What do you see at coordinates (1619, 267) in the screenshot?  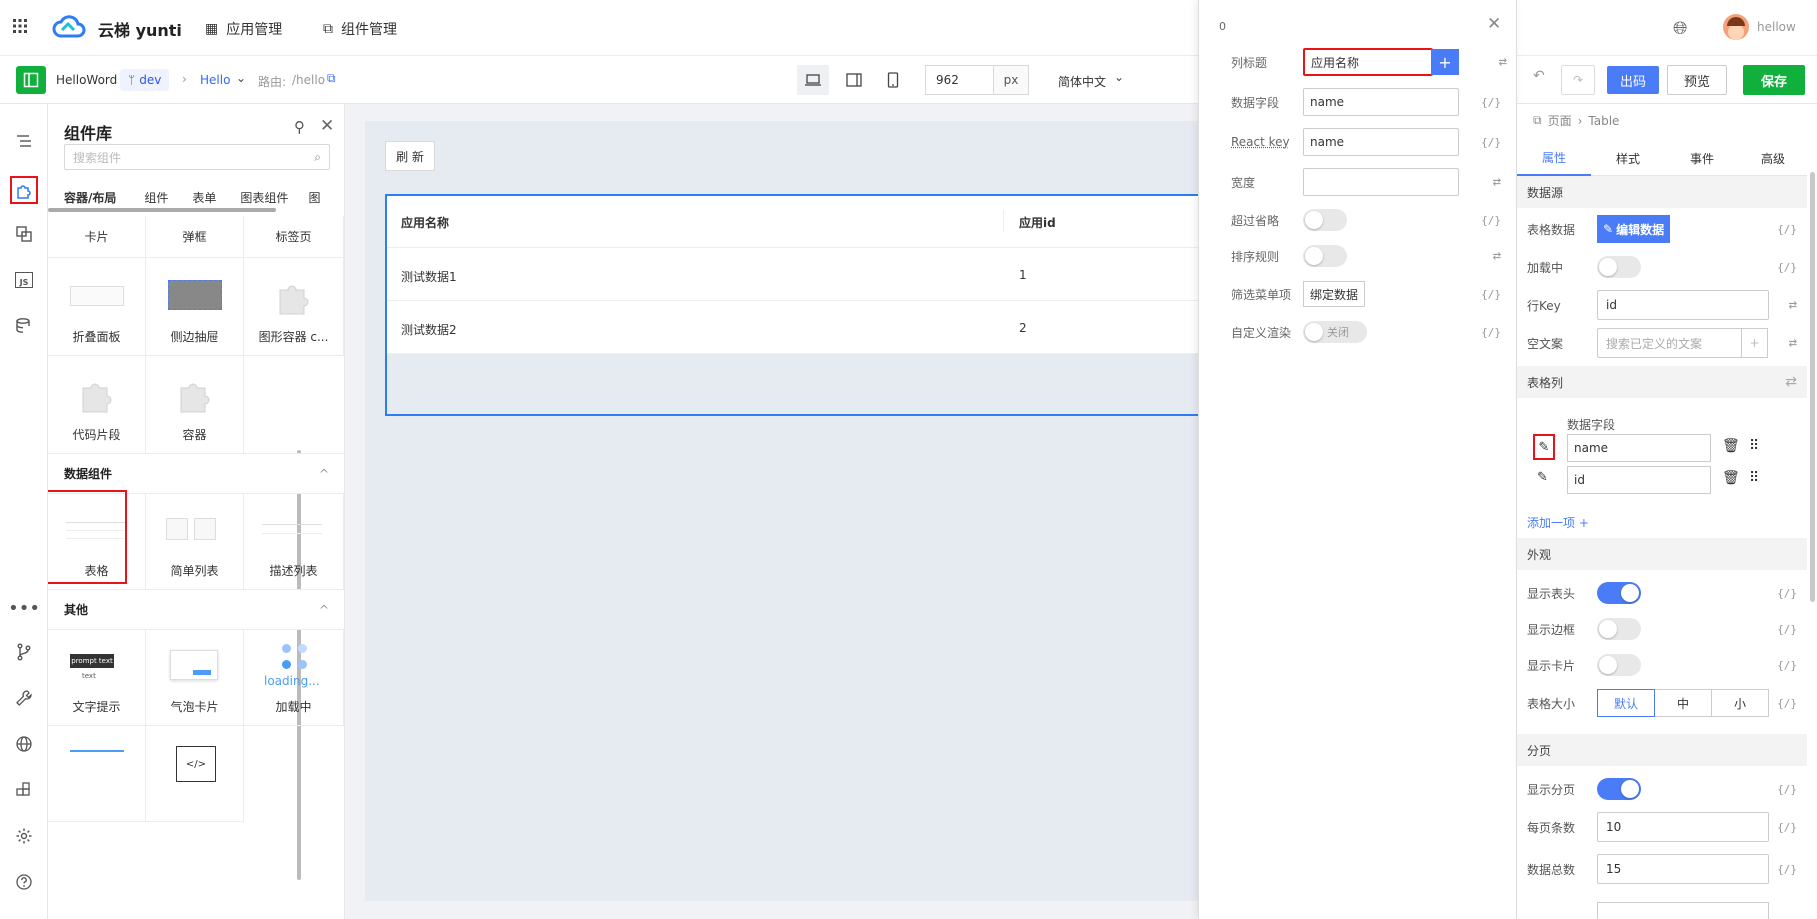 I see `loading-toggle` at bounding box center [1619, 267].